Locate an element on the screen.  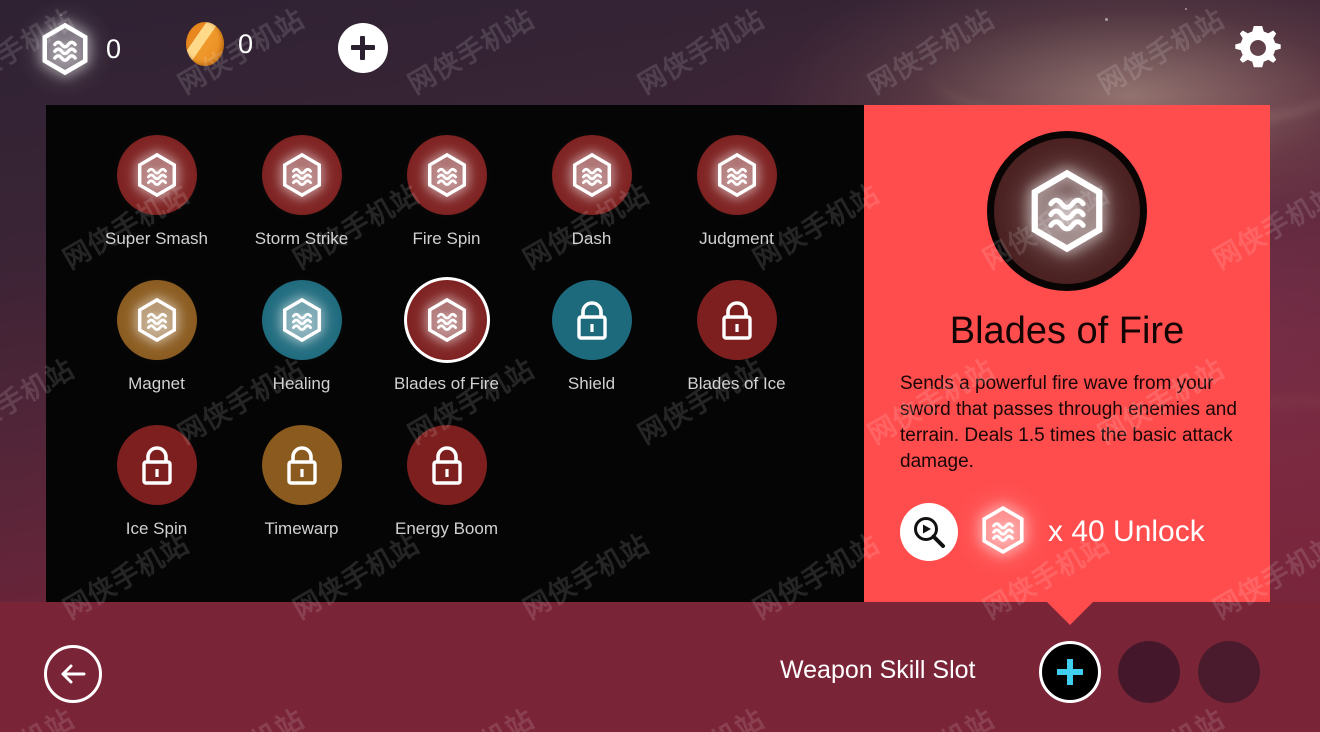
skill-item: Timewarp is located at coordinates (301, 497).